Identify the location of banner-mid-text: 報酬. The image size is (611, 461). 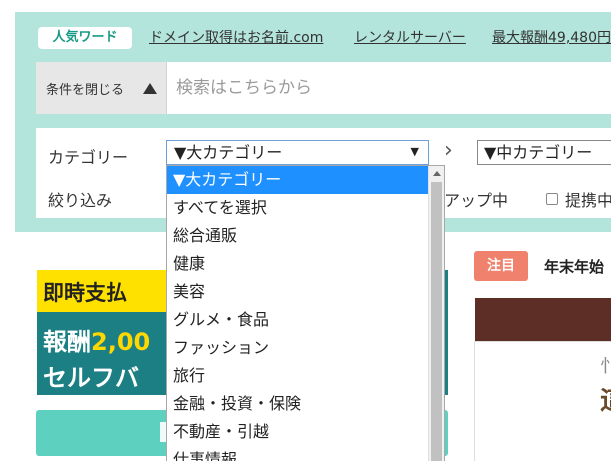
(67, 342).